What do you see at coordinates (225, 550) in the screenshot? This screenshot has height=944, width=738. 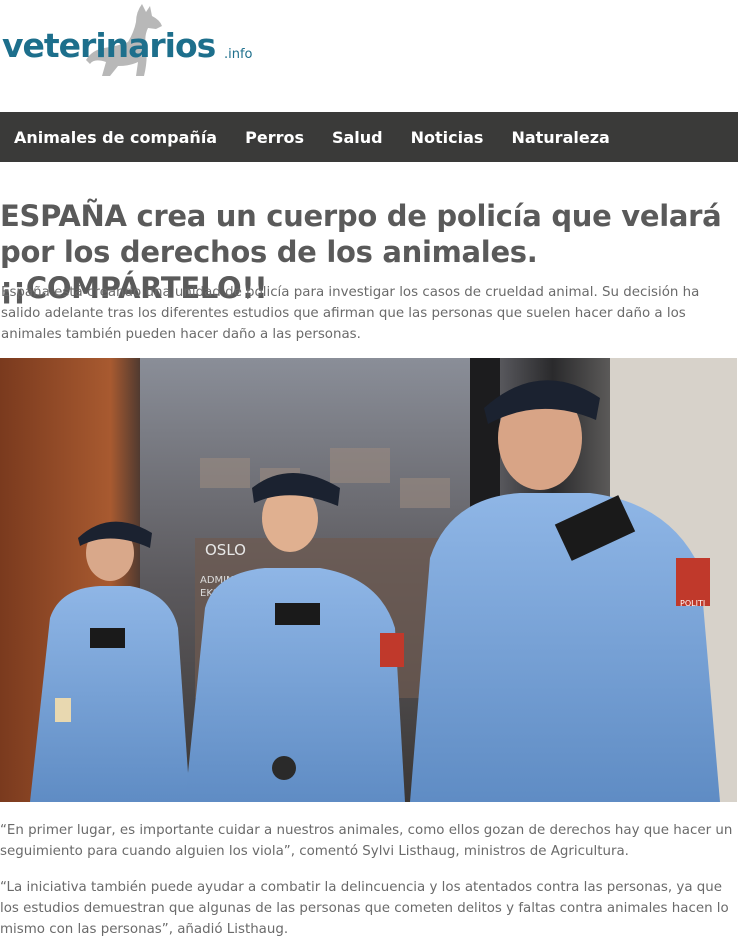 I see `sign-text: OSLO` at bounding box center [225, 550].